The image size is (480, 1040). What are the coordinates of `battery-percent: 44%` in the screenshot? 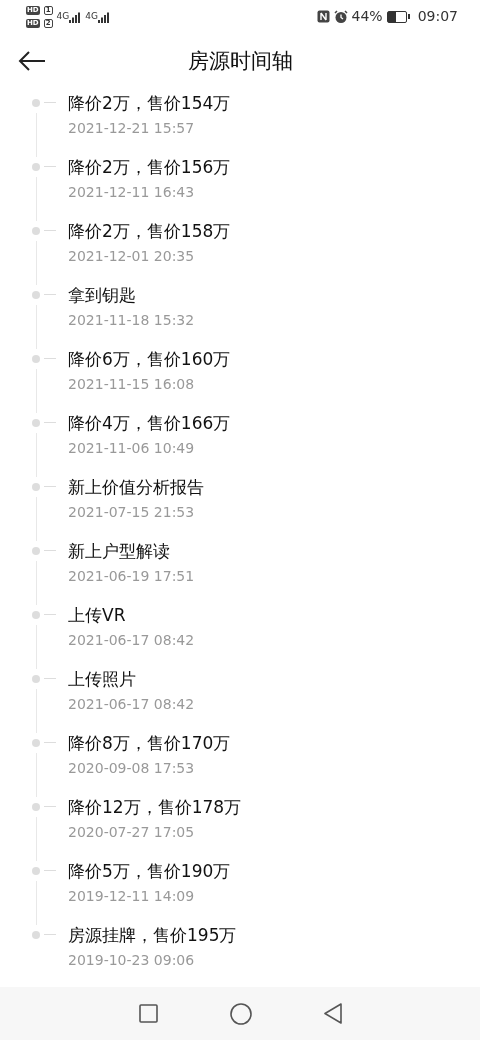 It's located at (367, 16).